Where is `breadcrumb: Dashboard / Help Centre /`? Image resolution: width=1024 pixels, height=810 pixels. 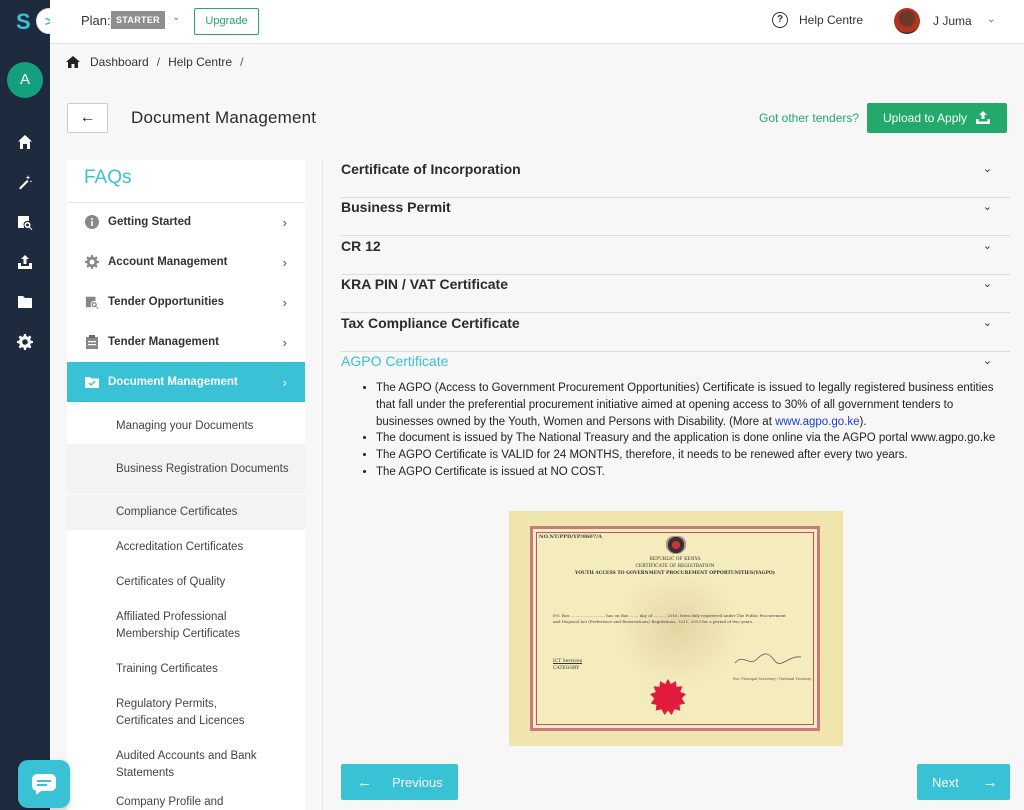 breadcrumb: Dashboard / Help Centre / is located at coordinates (158, 62).